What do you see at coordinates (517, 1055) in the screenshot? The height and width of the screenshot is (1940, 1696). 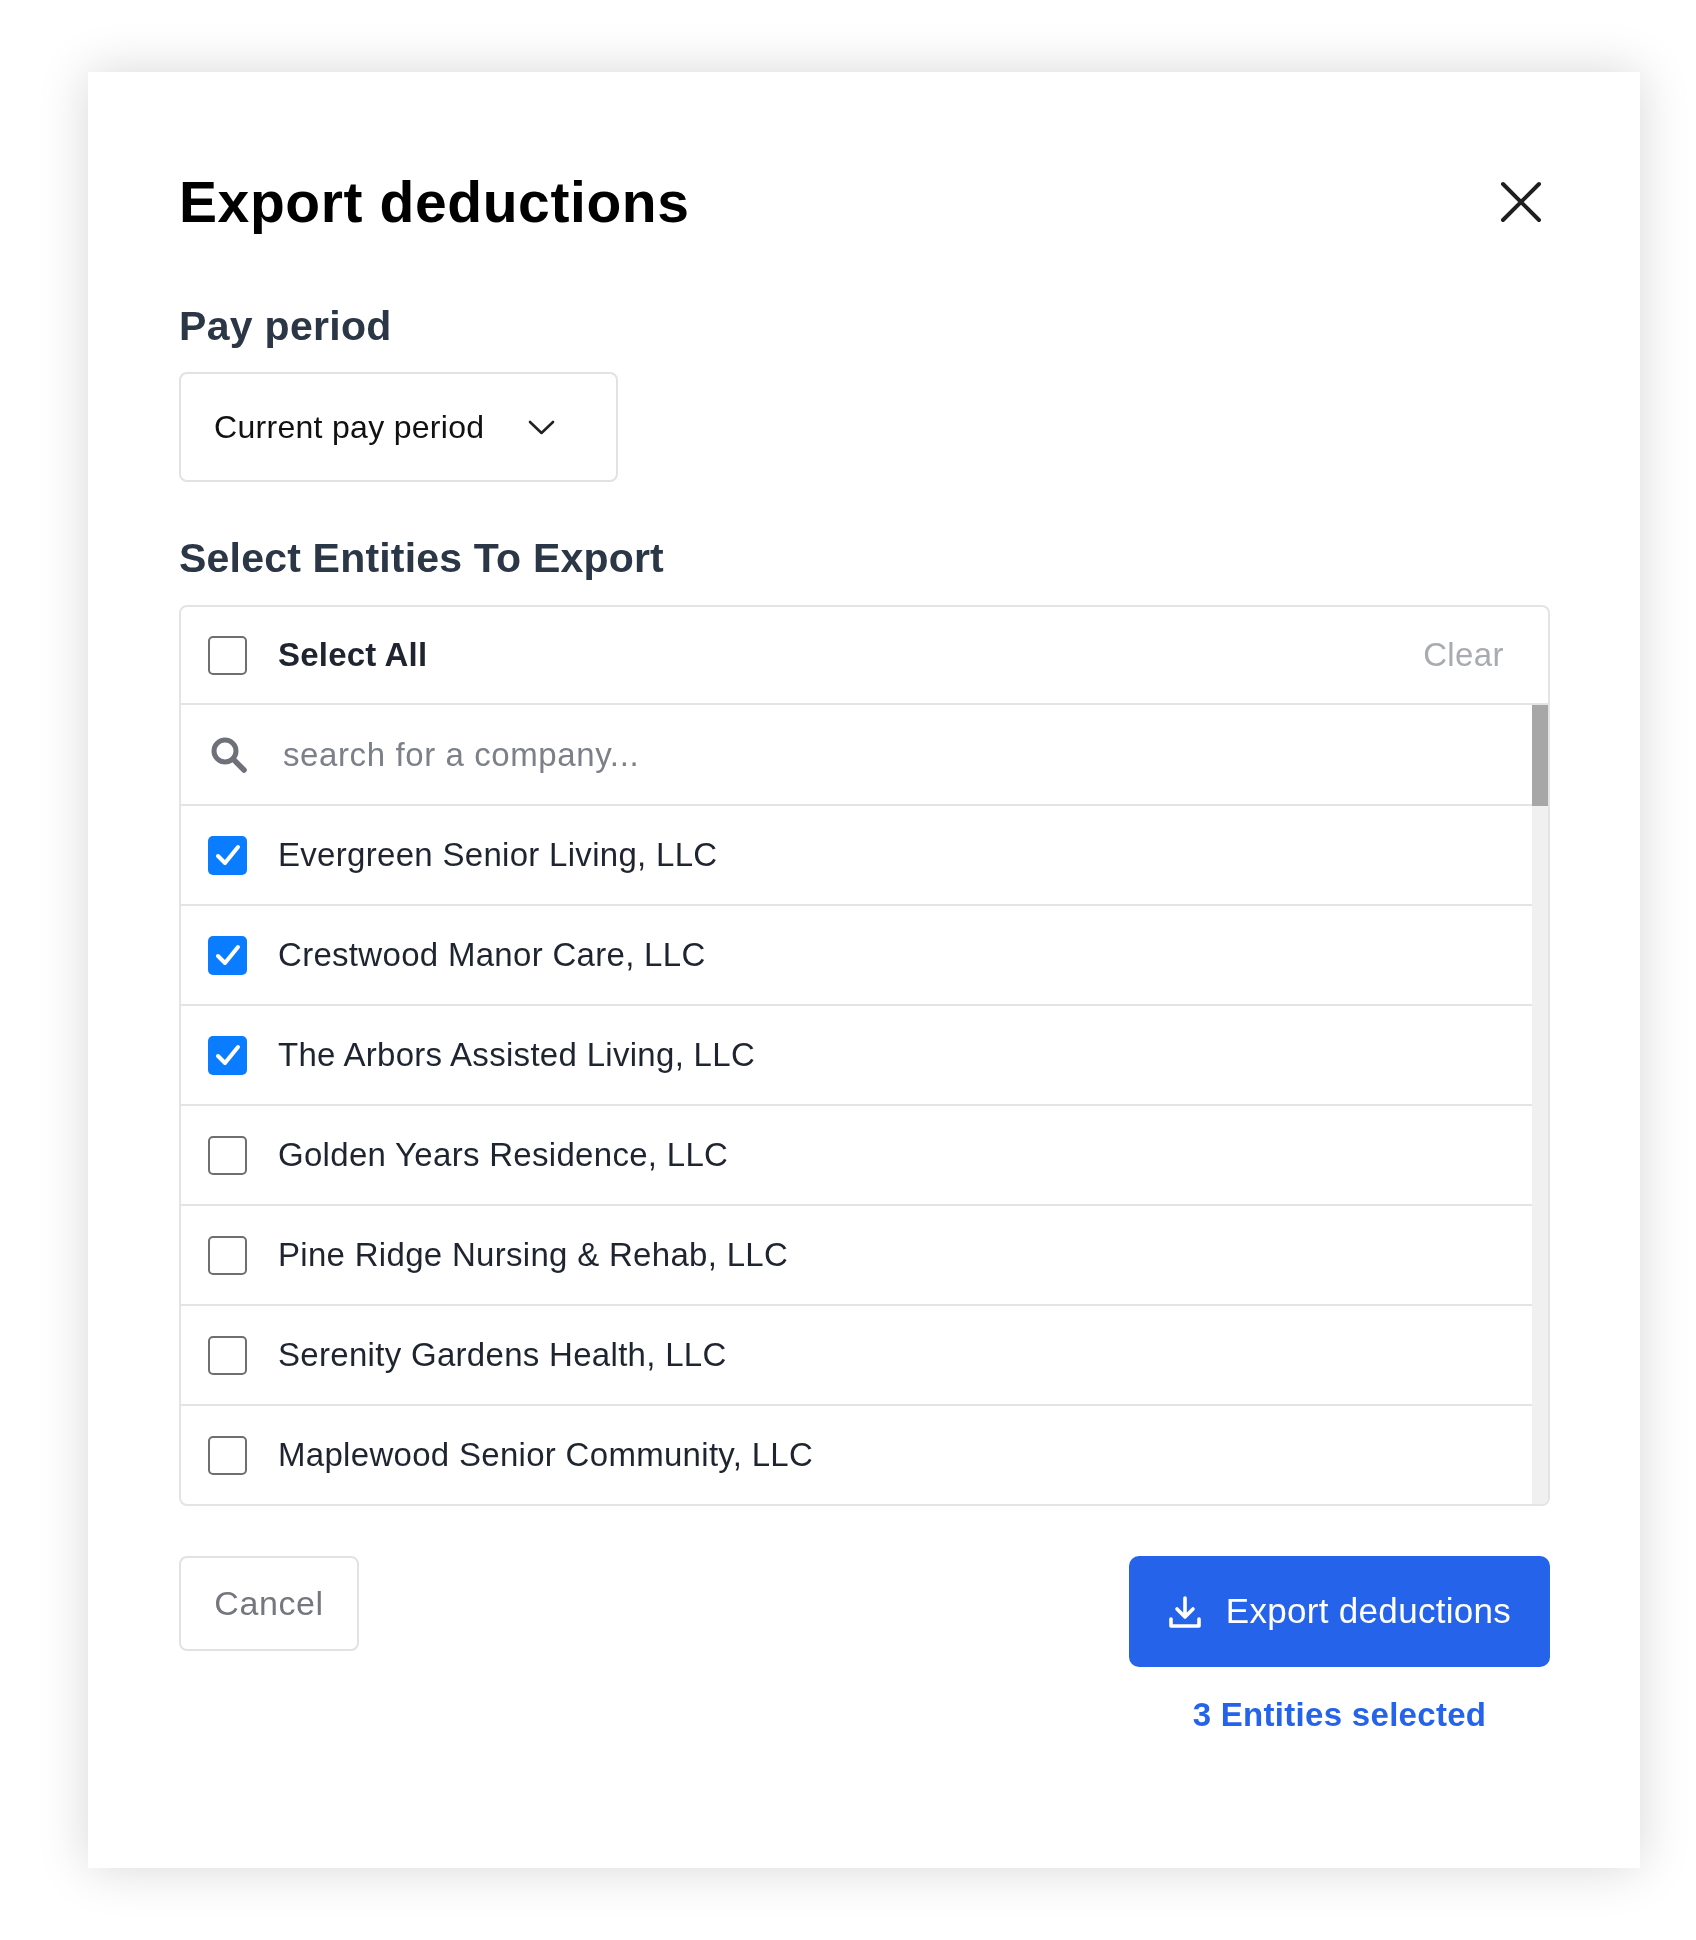 I see `entity-name: The Arbors Assisted Living, LLC` at bounding box center [517, 1055].